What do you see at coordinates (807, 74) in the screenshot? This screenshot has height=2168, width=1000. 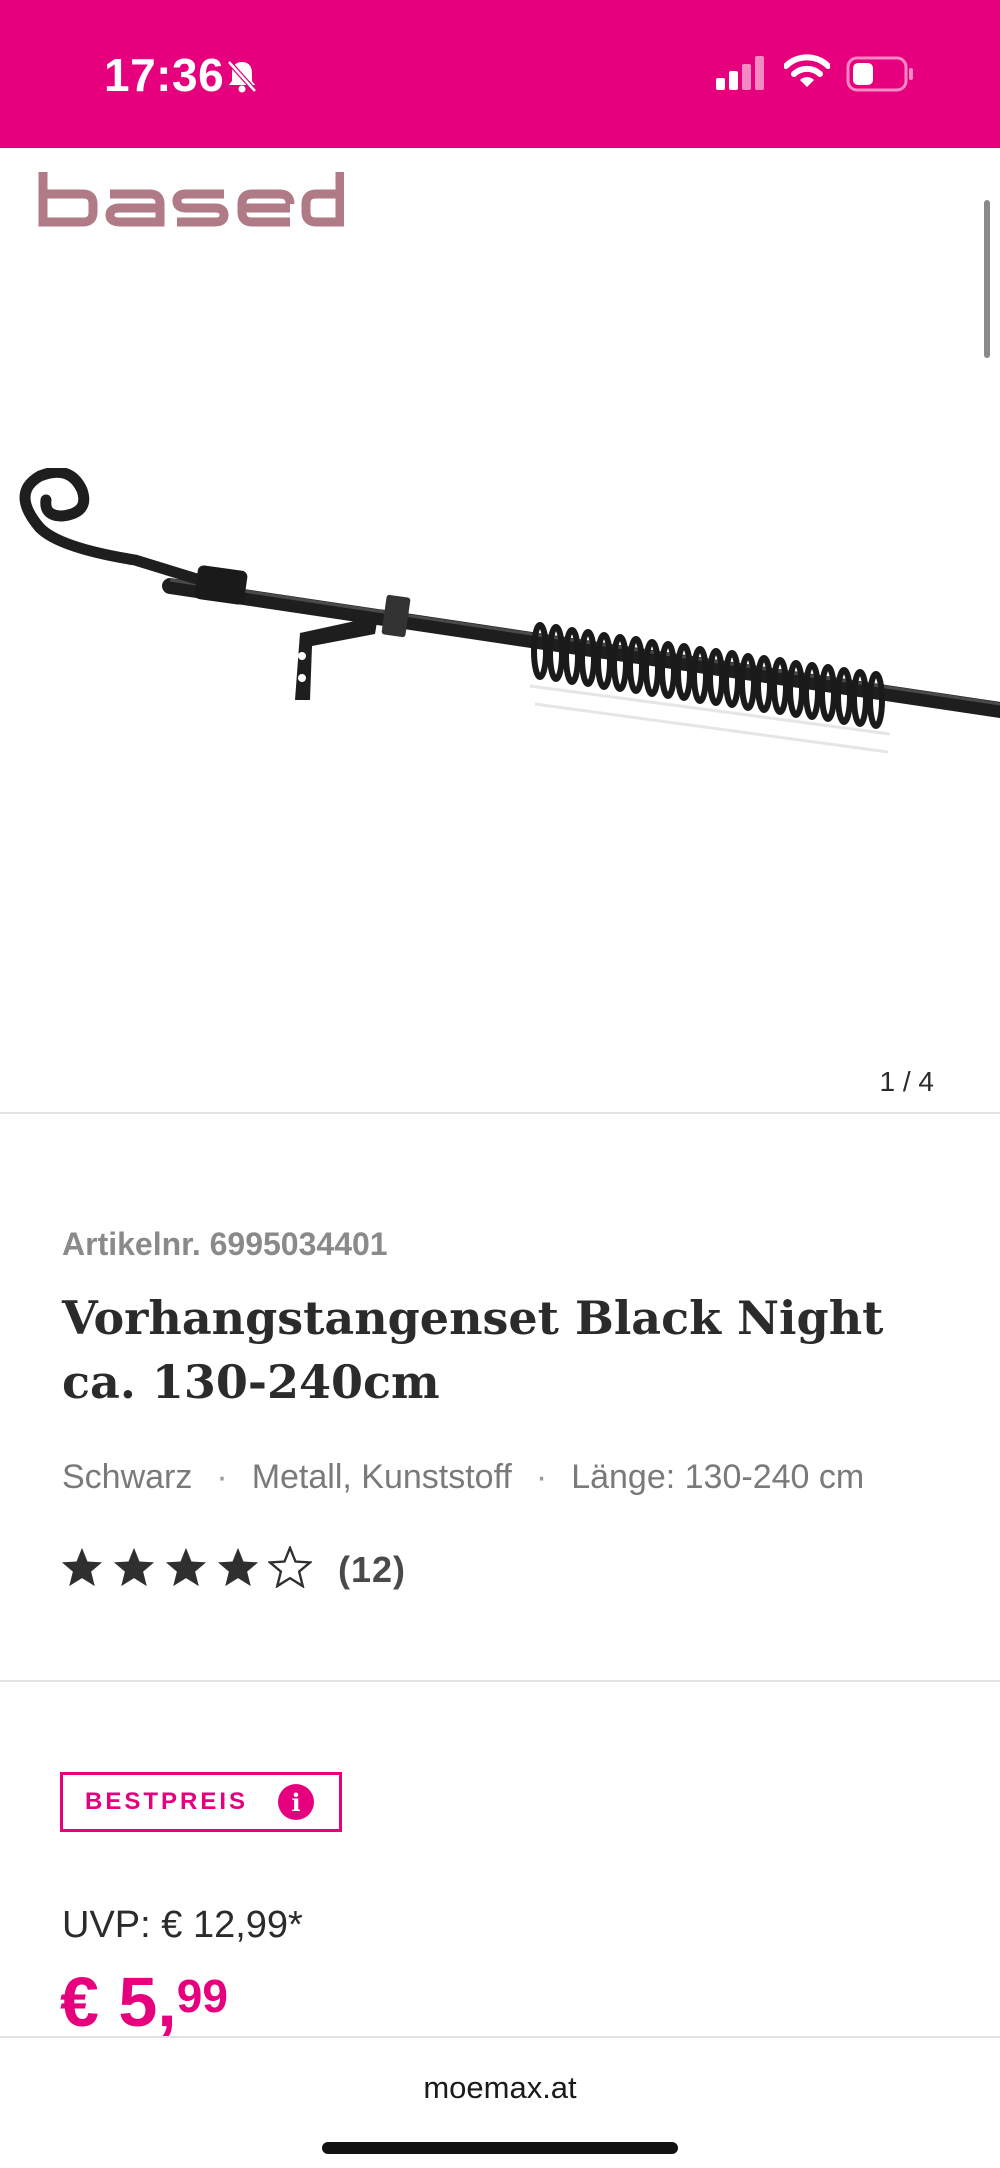 I see `wifi-icon` at bounding box center [807, 74].